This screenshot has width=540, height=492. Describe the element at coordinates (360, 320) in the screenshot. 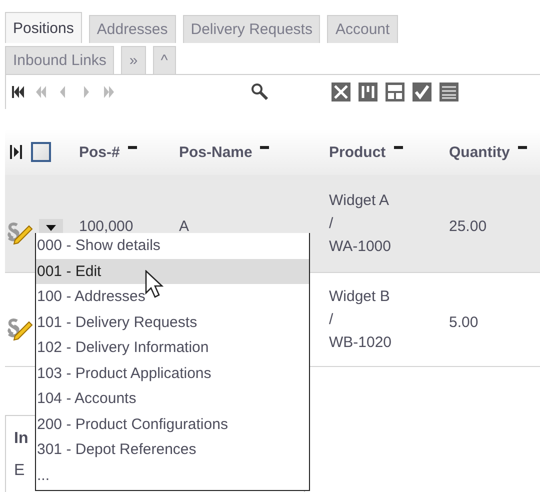

I see `table-cell-text: Widget B / WB-1020` at that location.